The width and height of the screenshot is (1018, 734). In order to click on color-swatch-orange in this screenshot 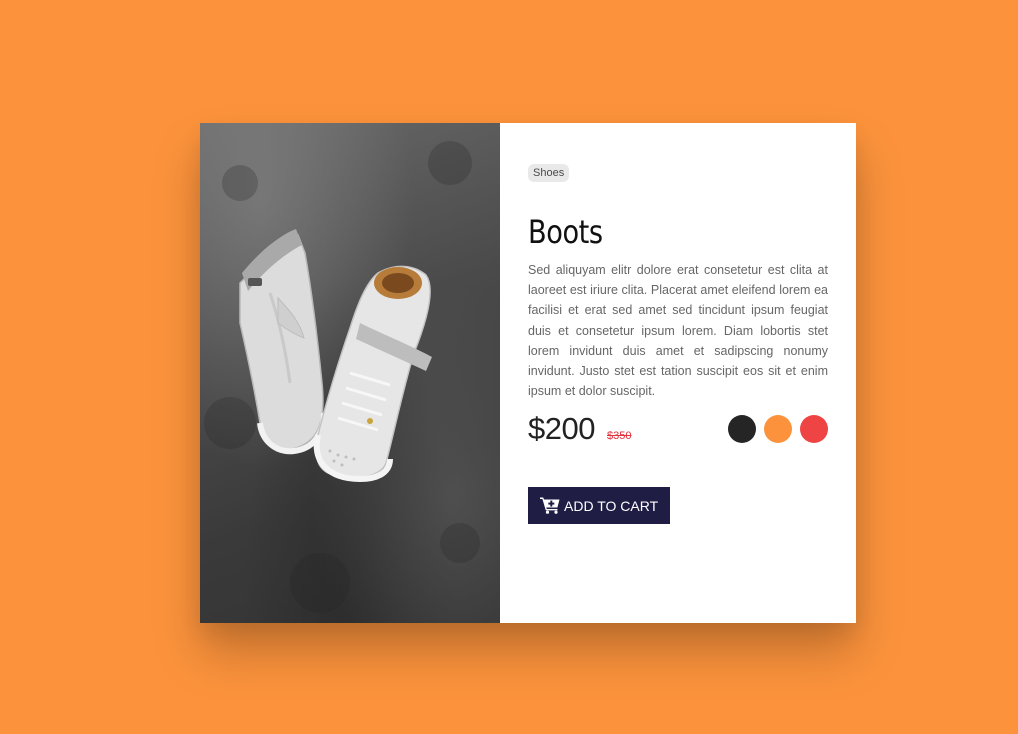, I will do `click(778, 429)`.